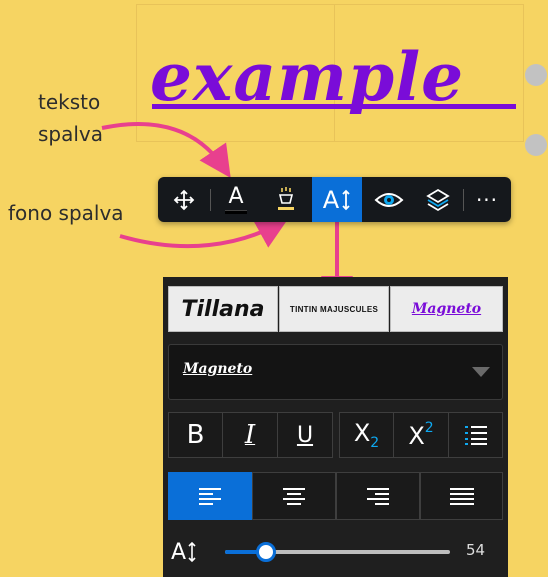 The image size is (548, 577). I want to click on bold-icon: B, so click(195, 435).